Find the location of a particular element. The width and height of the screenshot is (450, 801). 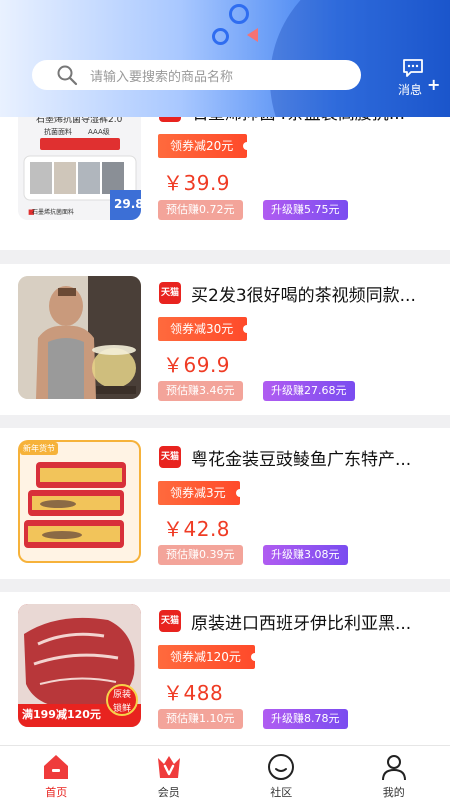

thumb-badge-line: 锁鲜 is located at coordinates (122, 709).